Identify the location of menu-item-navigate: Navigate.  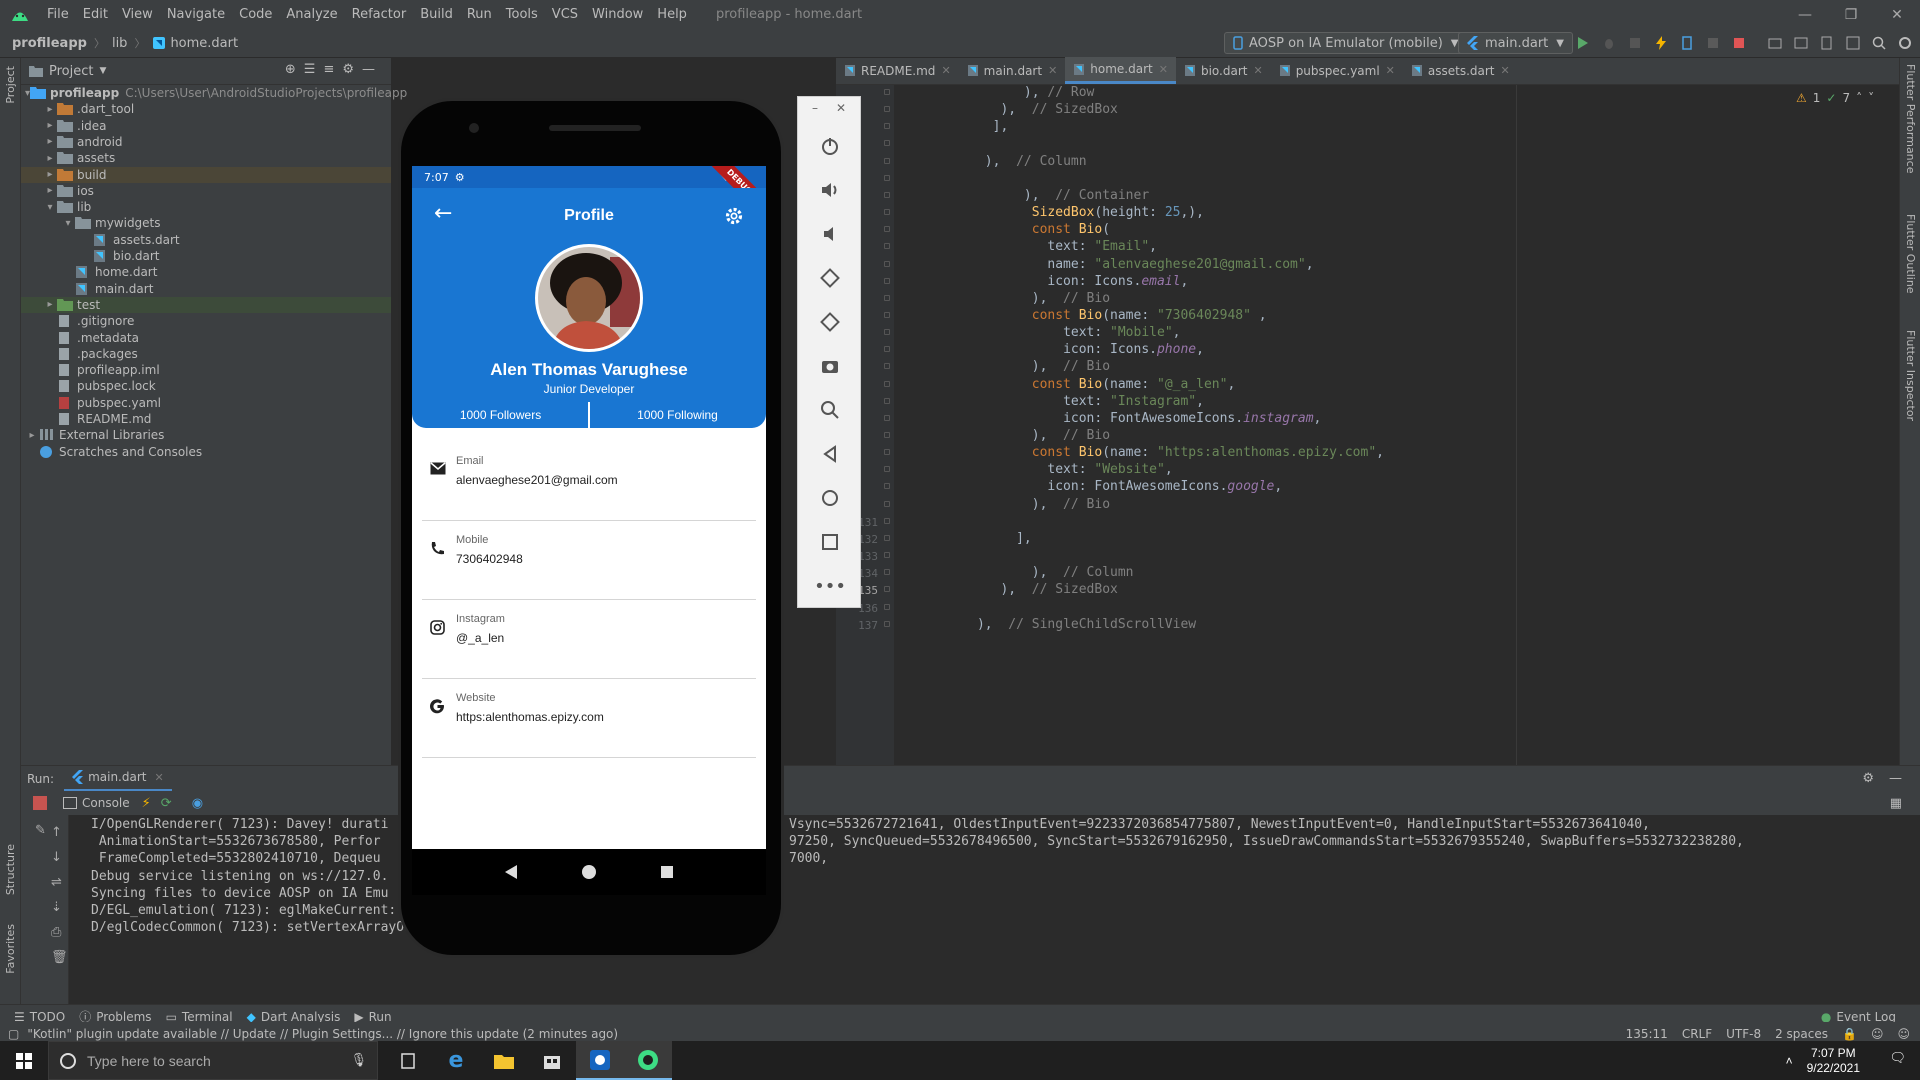
(196, 14).